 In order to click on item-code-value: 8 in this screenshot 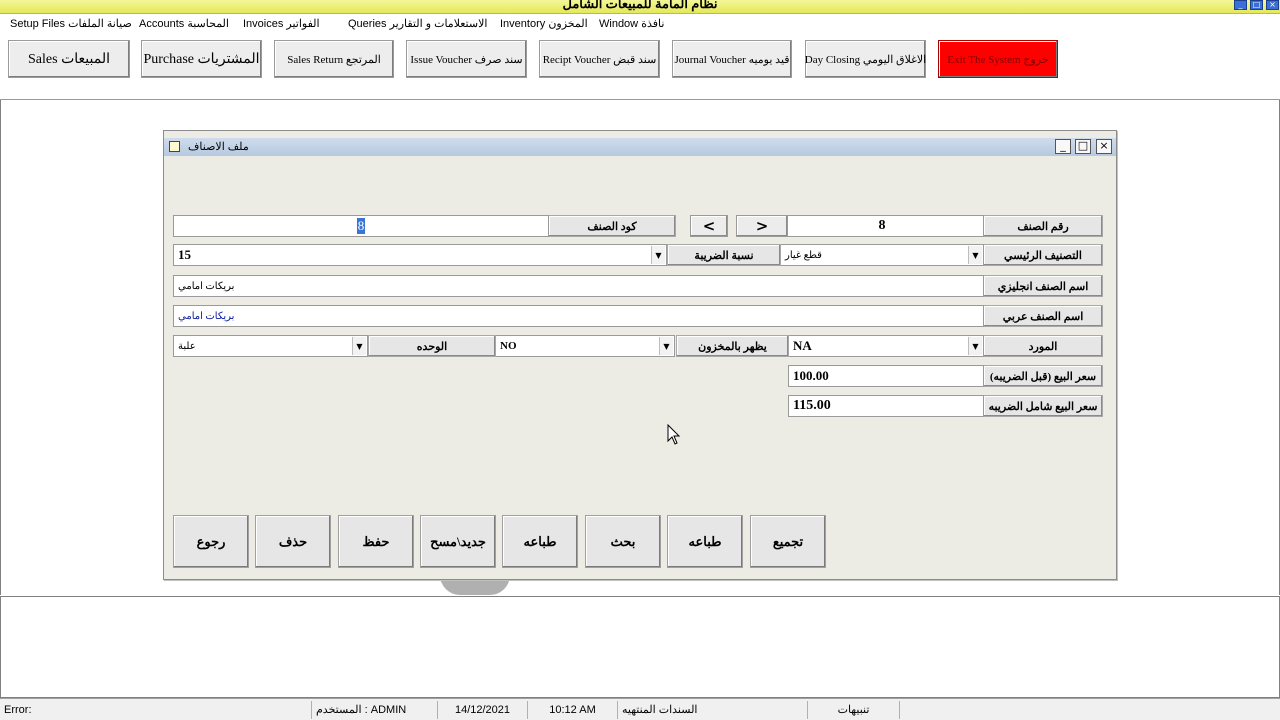, I will do `click(361, 226)`.